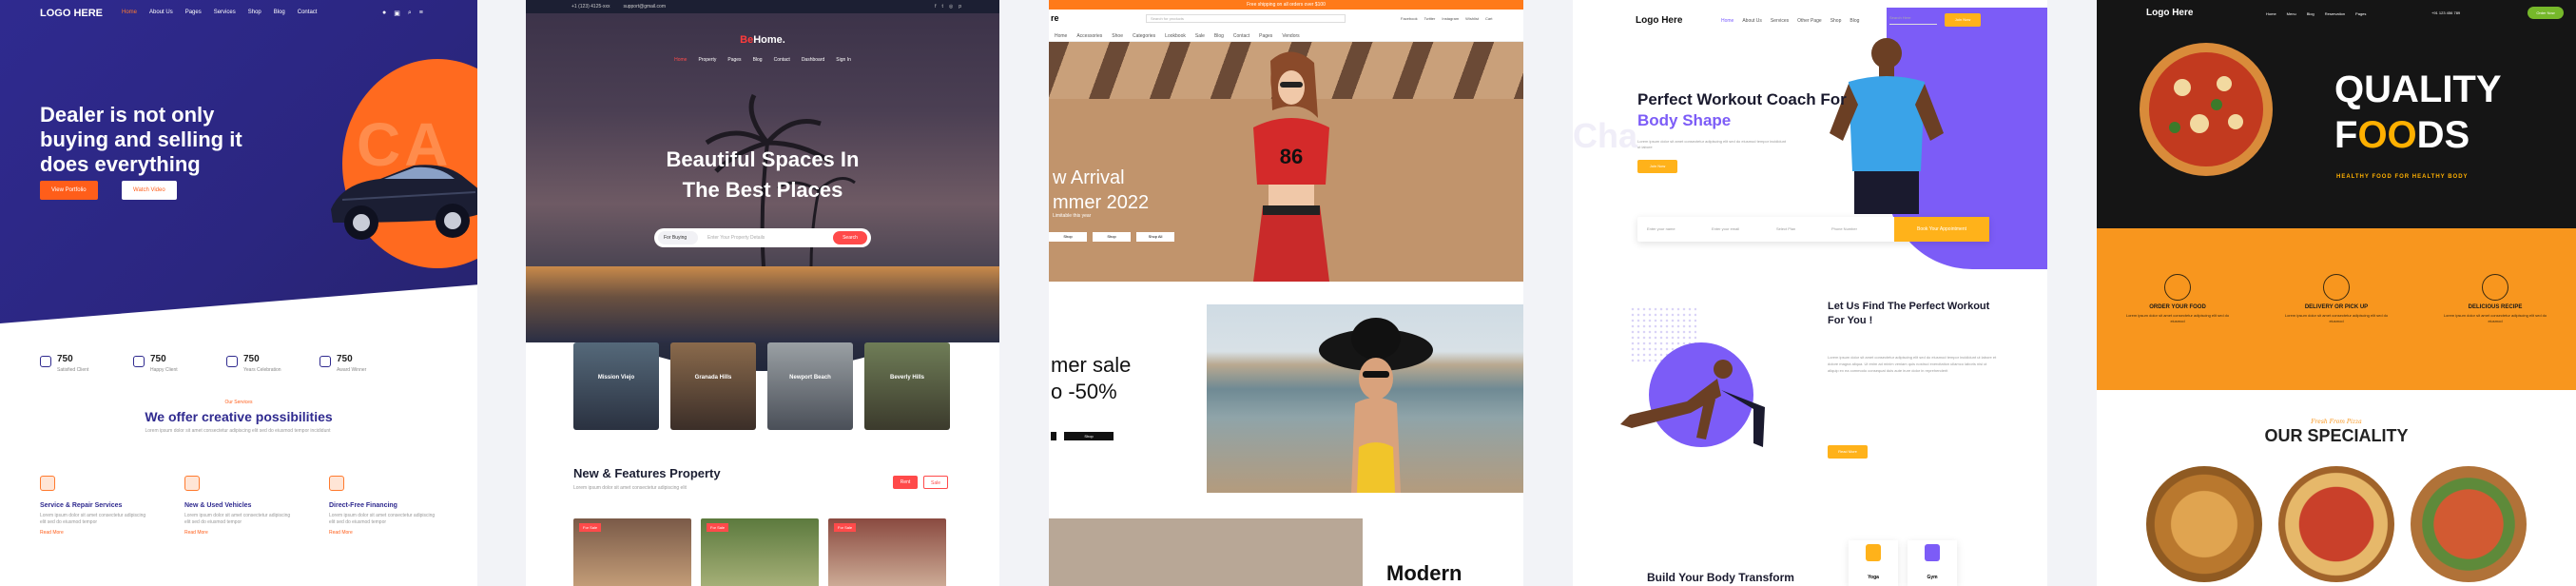  What do you see at coordinates (1848, 452) in the screenshot?
I see `read-more-button: Read More` at bounding box center [1848, 452].